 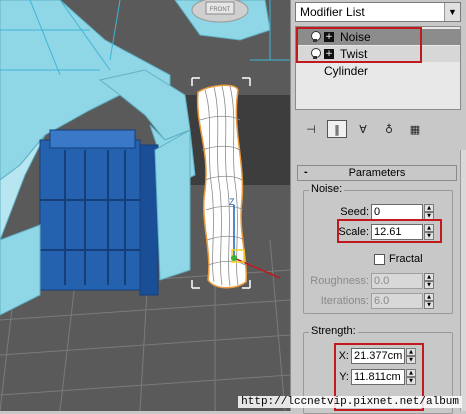 I want to click on highlight-box-scale, so click(x=389, y=231).